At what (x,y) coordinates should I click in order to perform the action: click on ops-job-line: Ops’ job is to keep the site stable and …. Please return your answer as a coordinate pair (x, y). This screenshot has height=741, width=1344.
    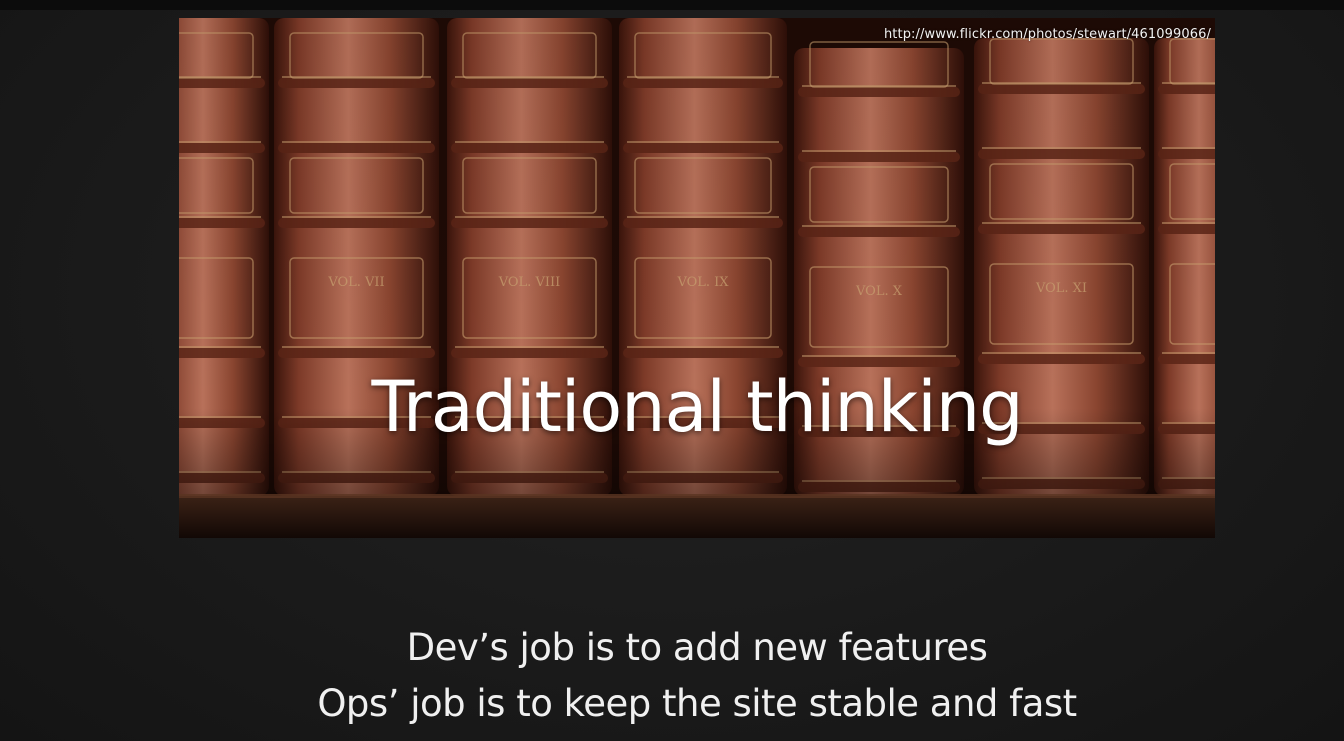
    Looking at the image, I should click on (697, 703).